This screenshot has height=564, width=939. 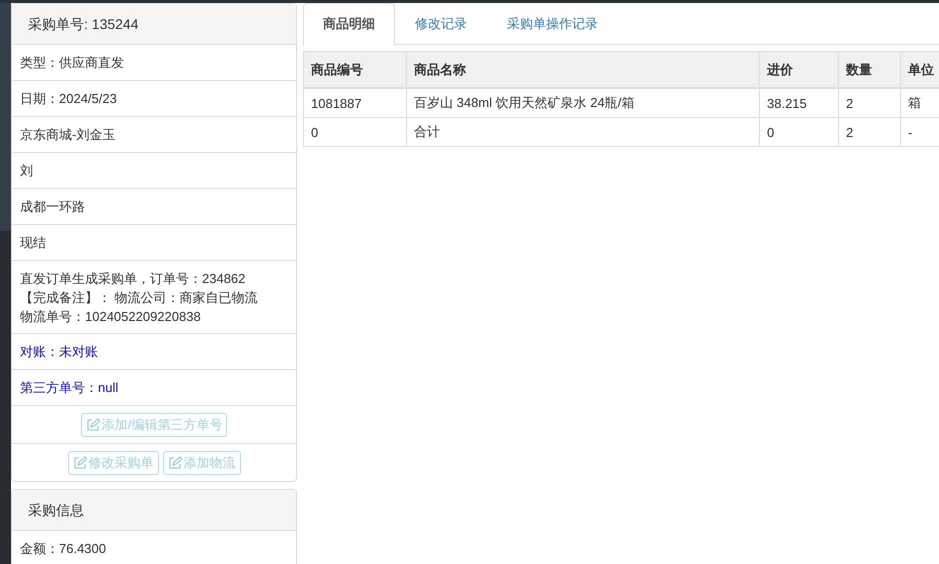 I want to click on note-line: 直发订单生成采购单，订单号：234862, so click(x=133, y=279).